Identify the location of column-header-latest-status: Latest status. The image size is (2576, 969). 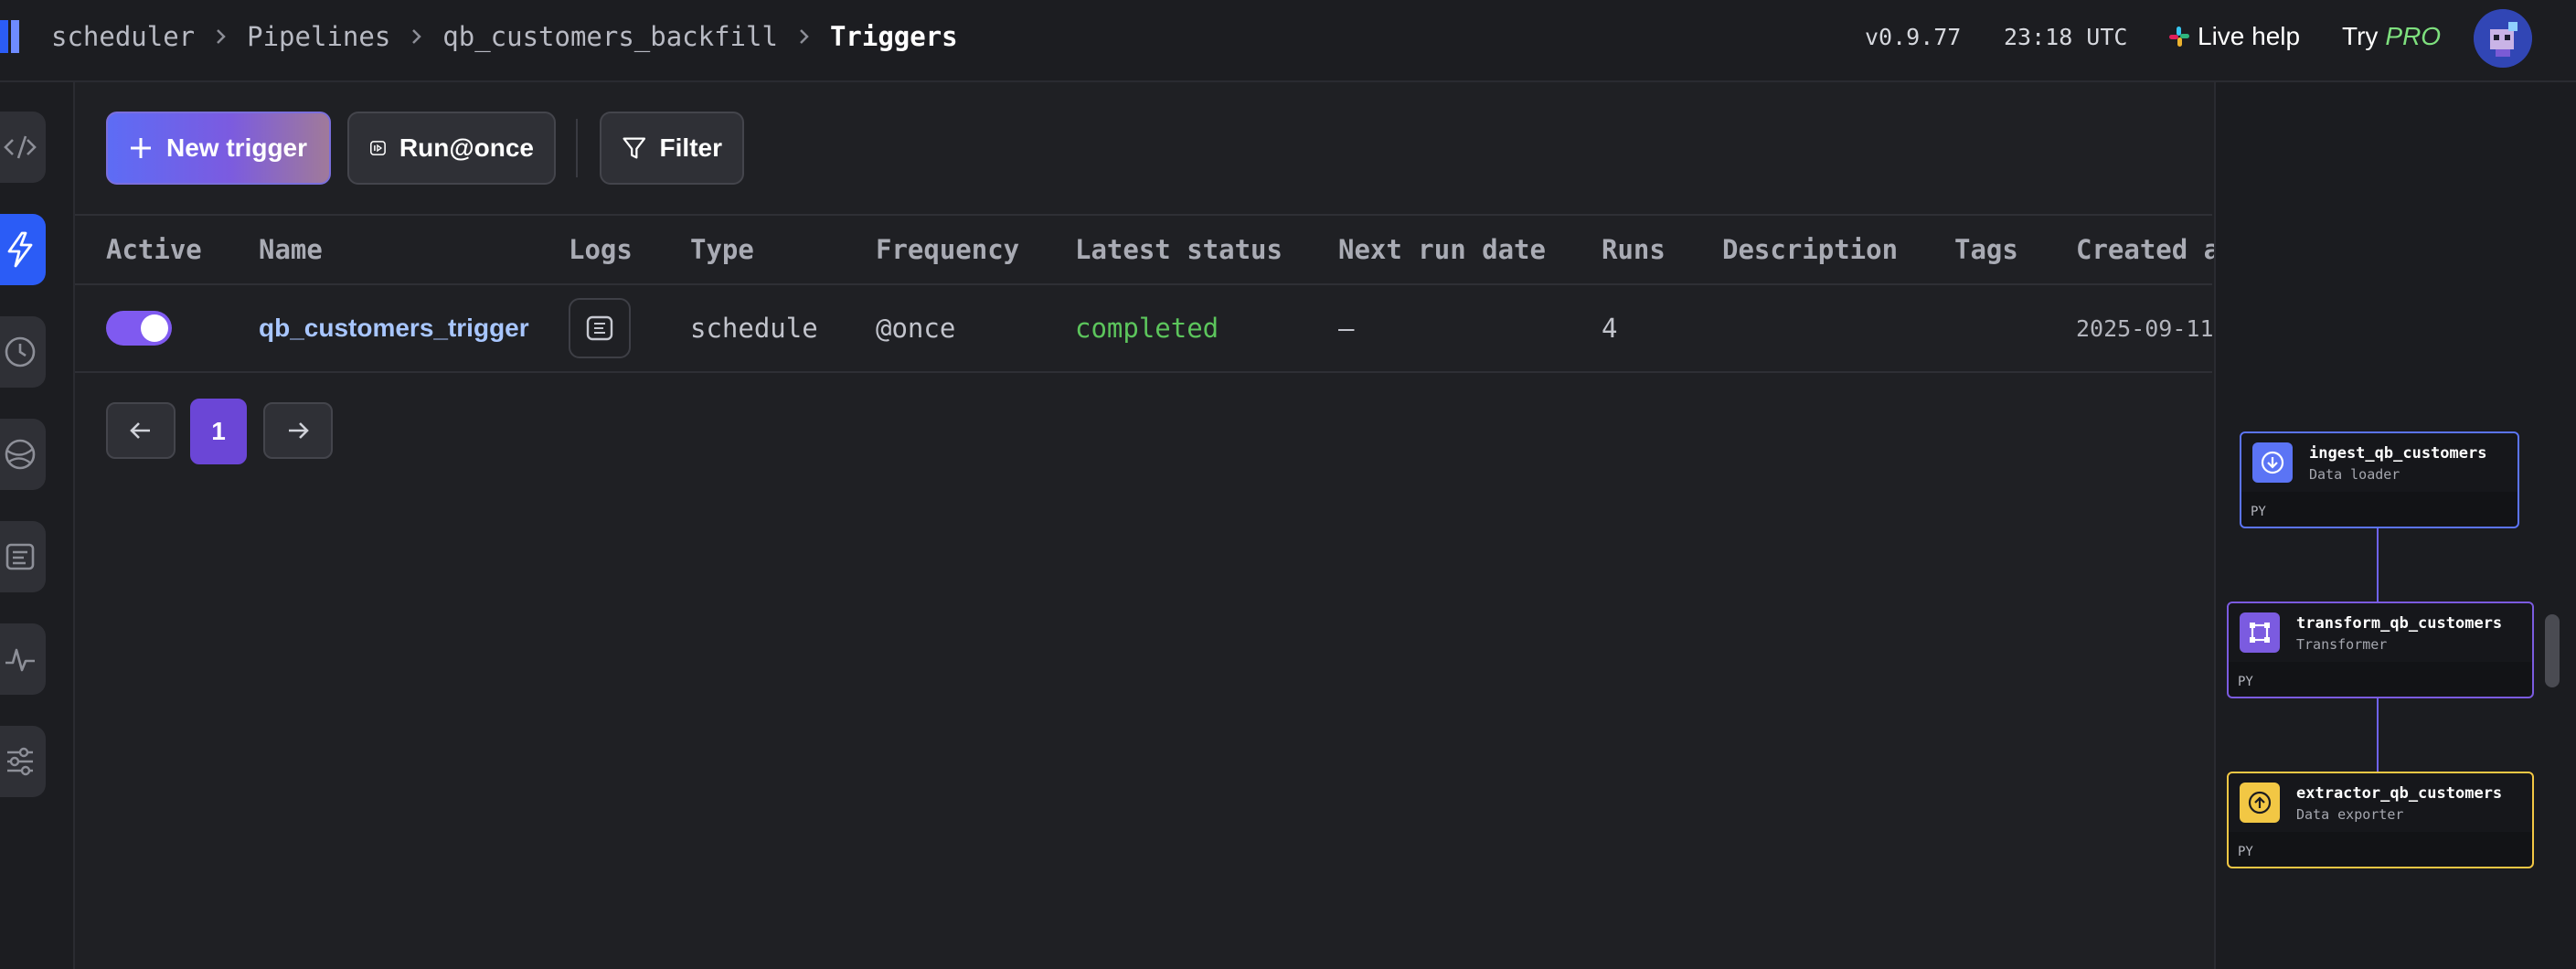
(1179, 249).